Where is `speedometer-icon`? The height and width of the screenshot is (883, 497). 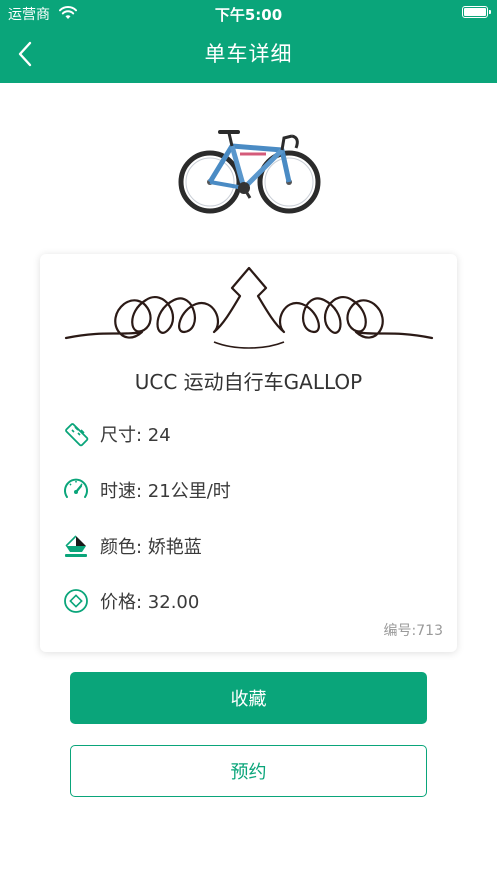
speedometer-icon is located at coordinates (76, 490).